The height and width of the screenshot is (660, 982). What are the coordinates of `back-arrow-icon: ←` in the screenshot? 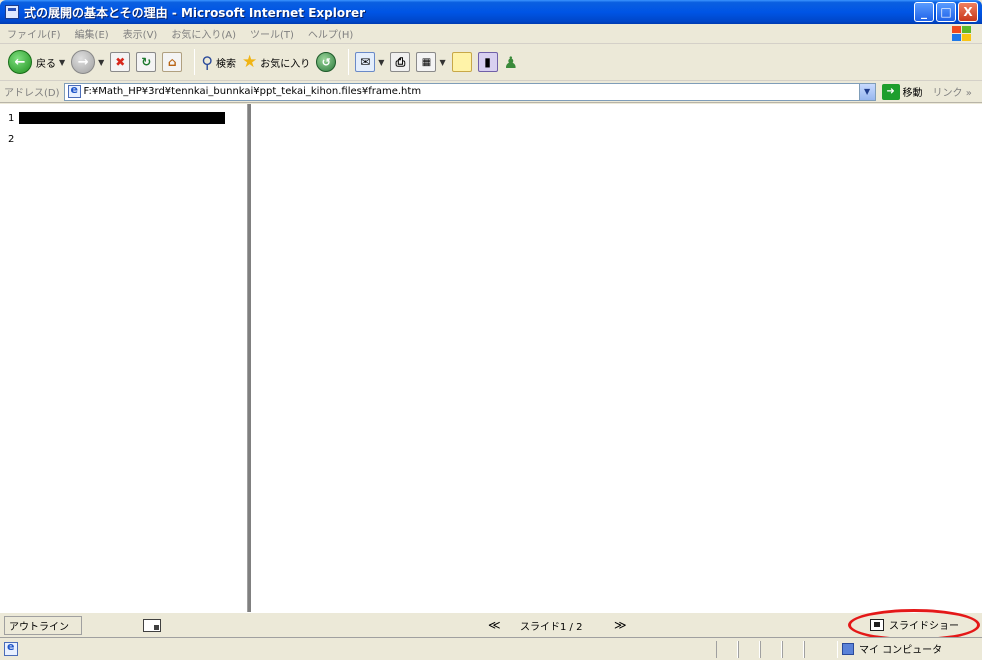 It's located at (20, 62).